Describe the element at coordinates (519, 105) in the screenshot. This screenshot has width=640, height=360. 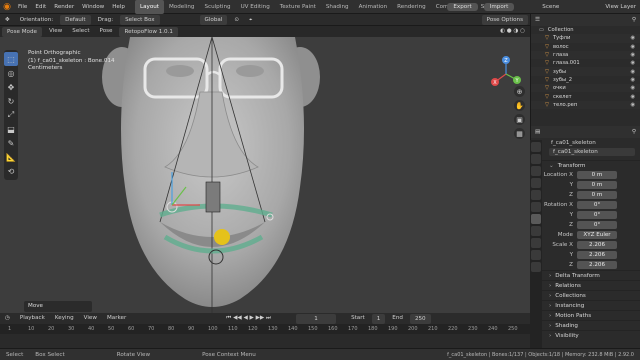
I see `pan-hand-icon: ✋` at that location.